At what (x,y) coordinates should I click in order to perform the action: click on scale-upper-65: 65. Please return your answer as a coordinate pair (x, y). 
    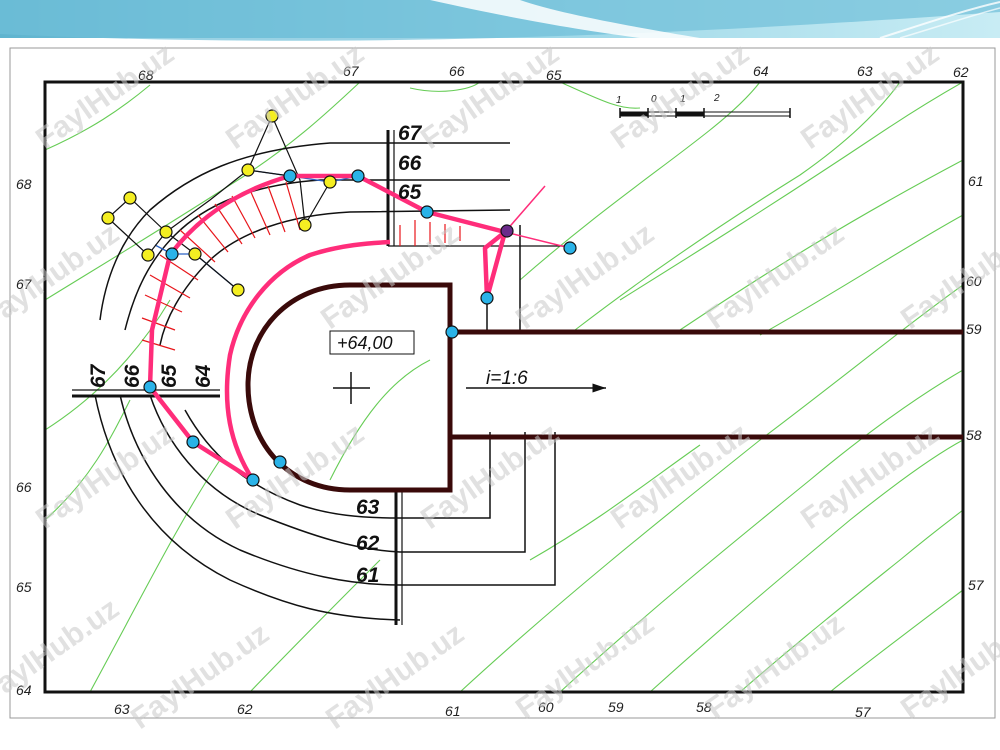
    Looking at the image, I should click on (410, 192).